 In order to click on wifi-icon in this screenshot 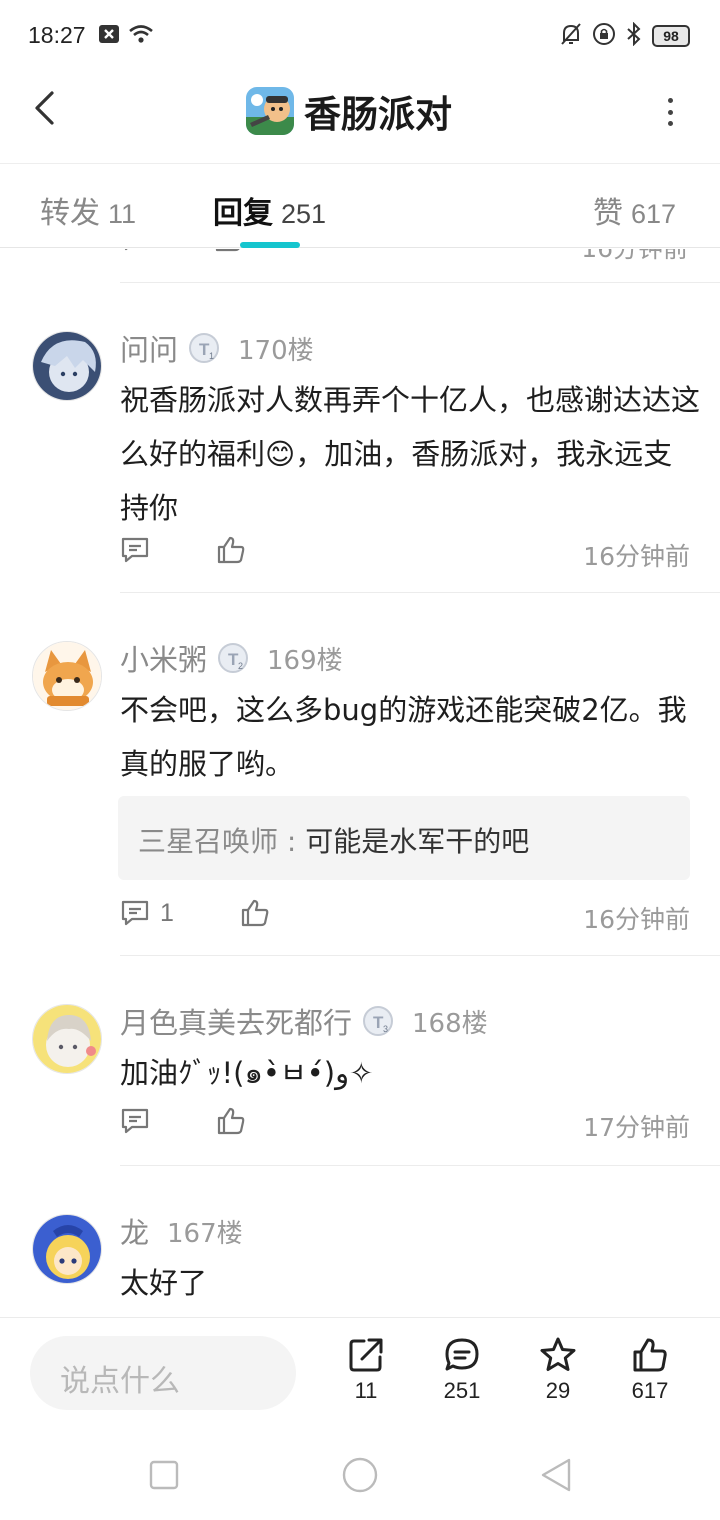, I will do `click(141, 36)`.